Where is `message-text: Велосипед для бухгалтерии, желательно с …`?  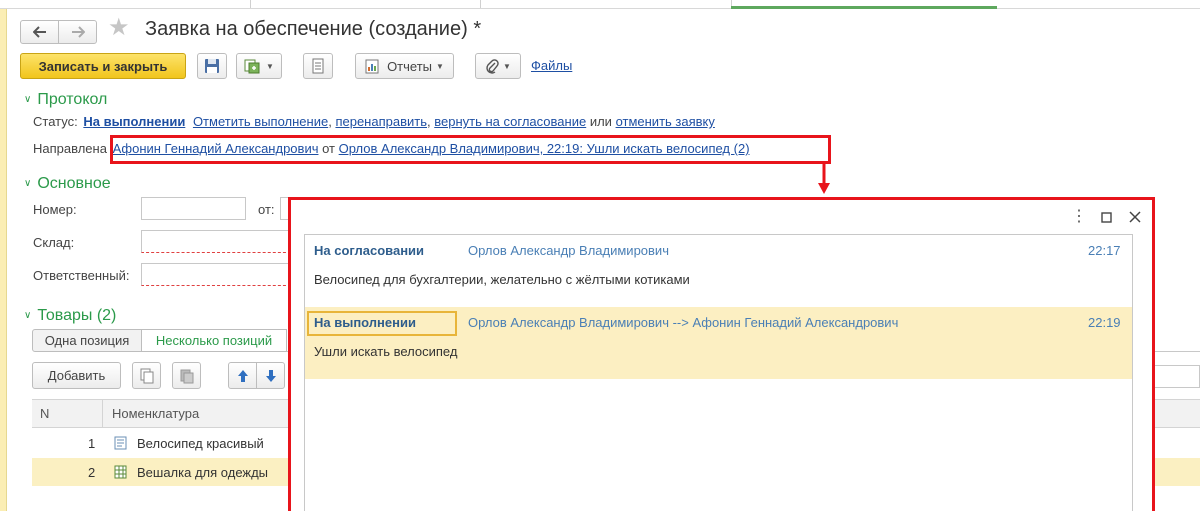
message-text: Велосипед для бухгалтерии, желательно с … is located at coordinates (502, 279).